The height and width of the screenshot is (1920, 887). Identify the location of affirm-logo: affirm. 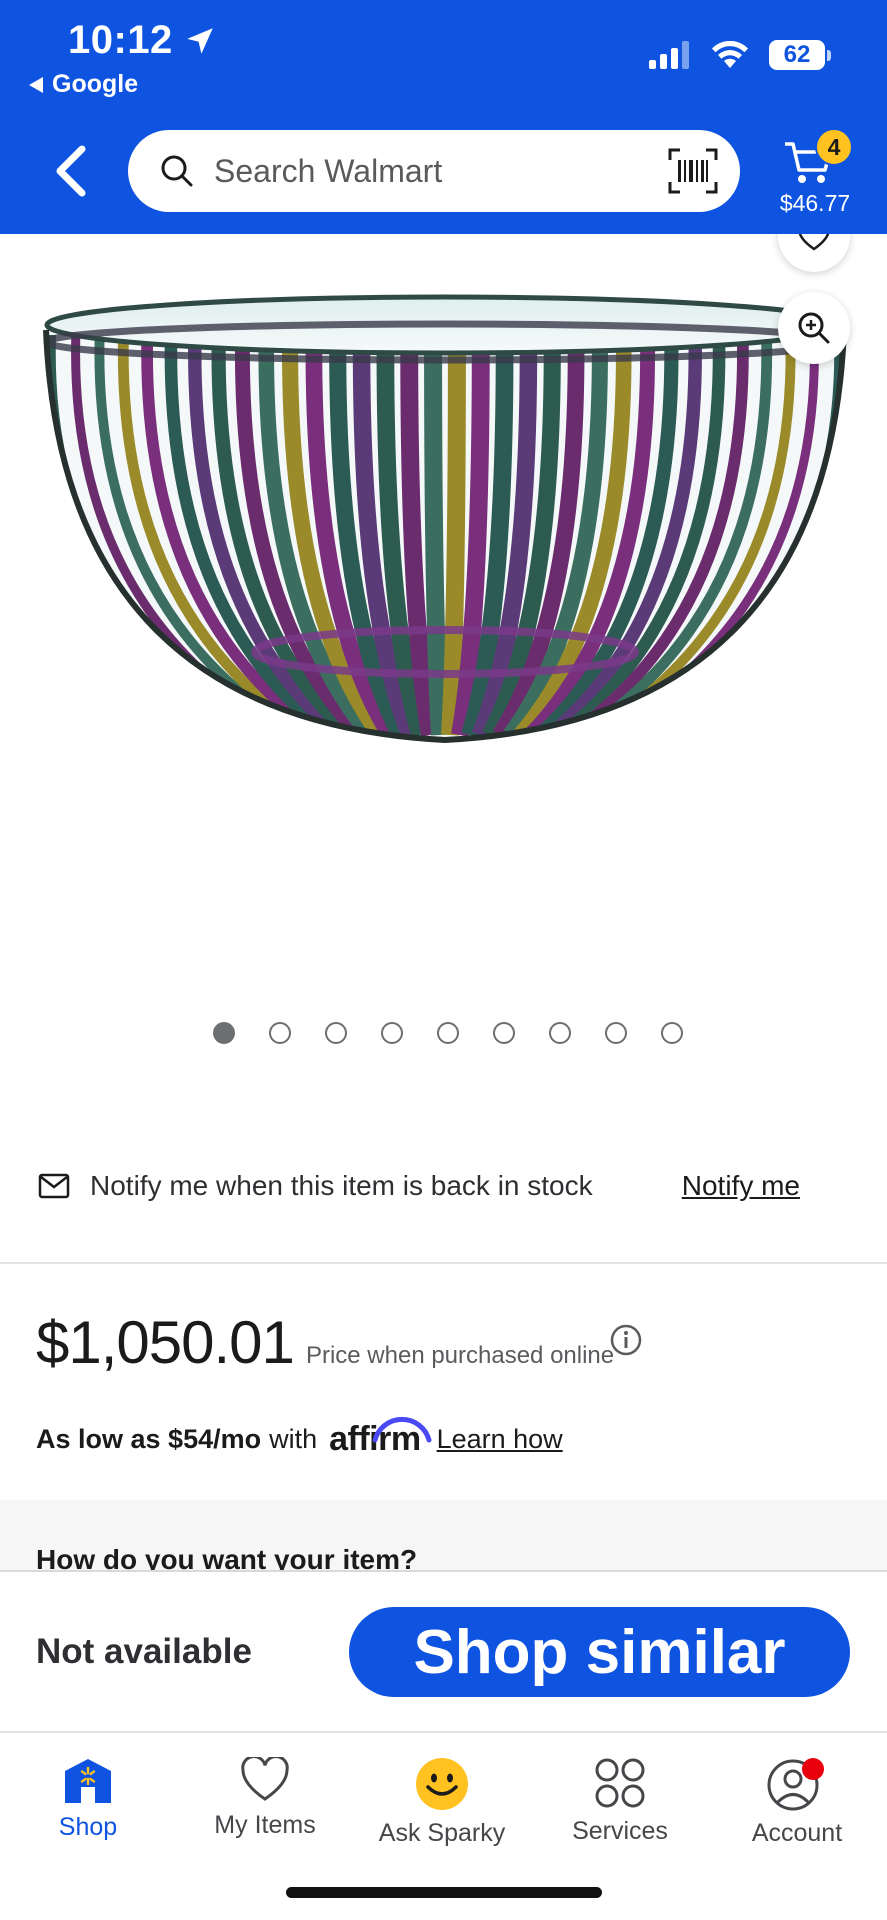
(380, 1437).